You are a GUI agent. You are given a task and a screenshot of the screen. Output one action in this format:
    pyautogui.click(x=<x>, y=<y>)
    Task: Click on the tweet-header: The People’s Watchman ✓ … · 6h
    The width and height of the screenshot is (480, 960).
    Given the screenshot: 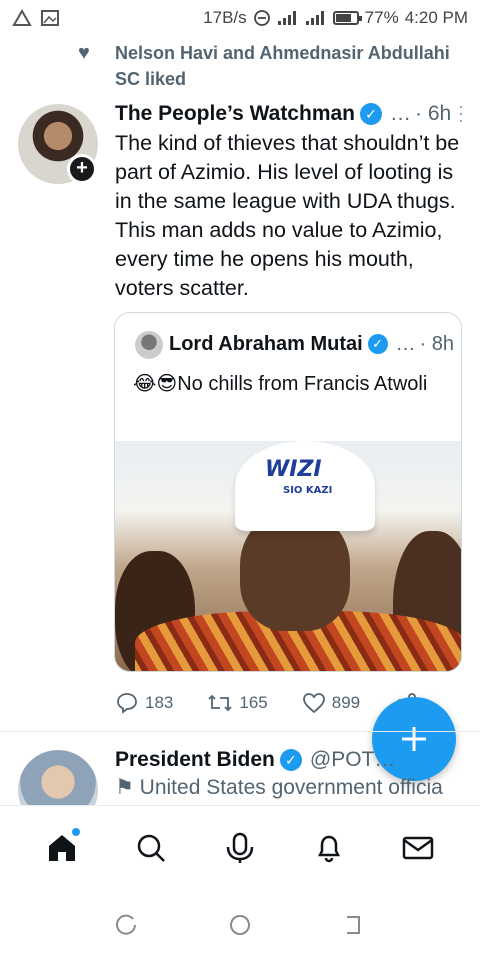 What is the action you would take?
    pyautogui.click(x=292, y=114)
    